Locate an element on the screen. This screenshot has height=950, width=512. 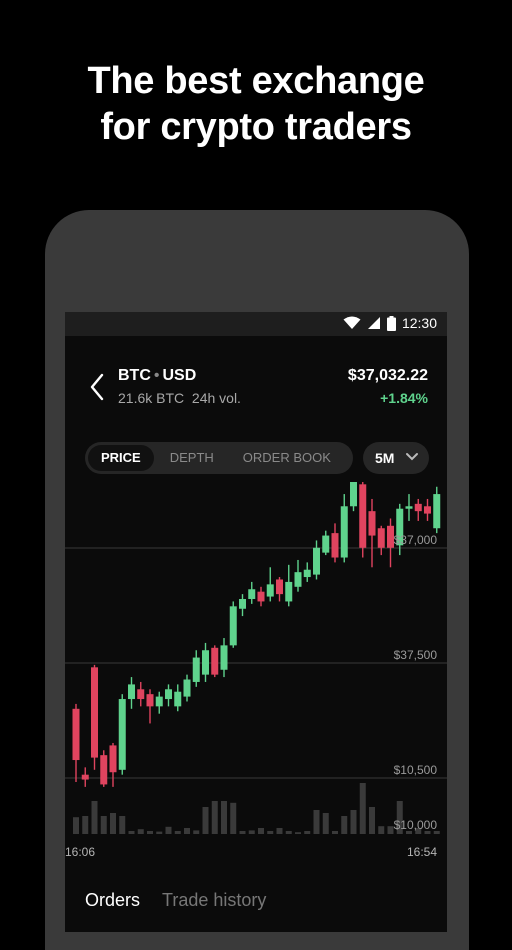
status-time: 12:30 is located at coordinates (419, 323).